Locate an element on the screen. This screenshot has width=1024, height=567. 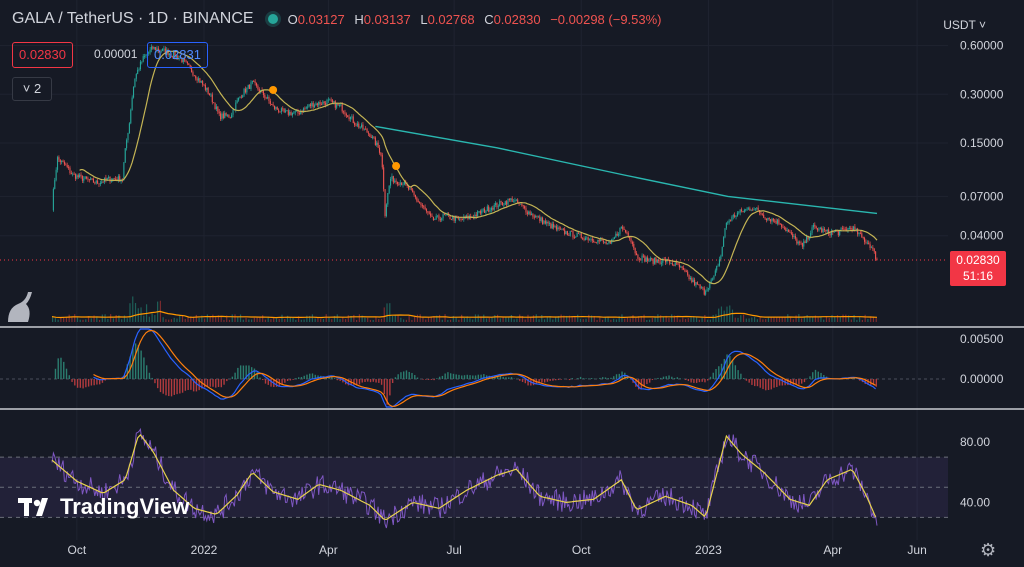
buy-price-button: 0.02831 is located at coordinates (177, 55).